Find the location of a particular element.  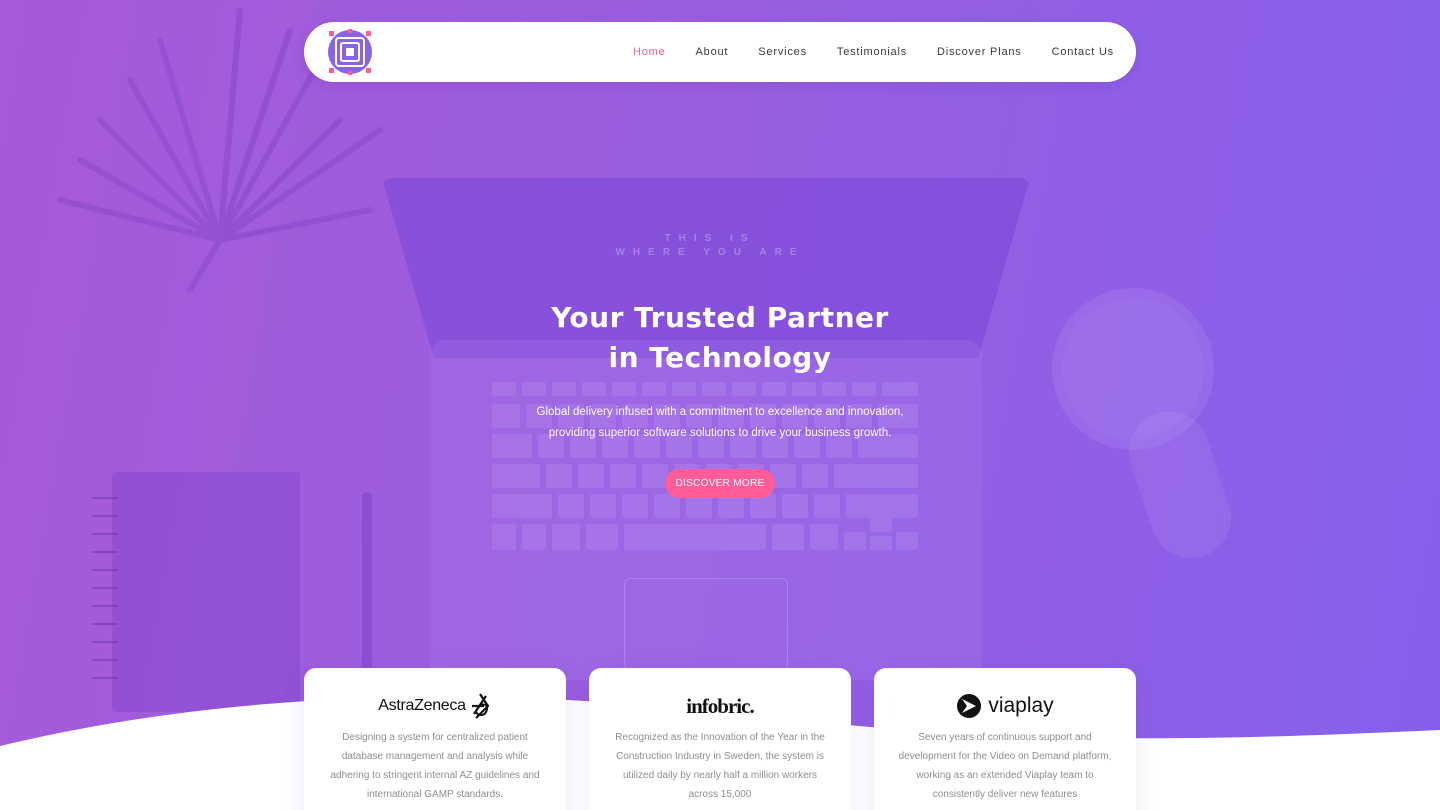

viaplay-logo: viaplay is located at coordinates (1005, 706).